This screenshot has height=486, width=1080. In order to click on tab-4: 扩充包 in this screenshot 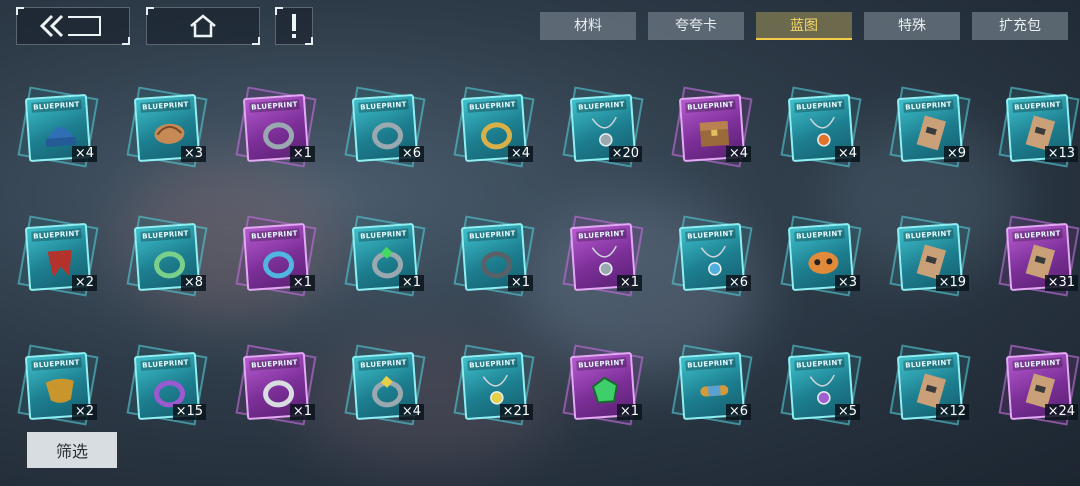, I will do `click(1020, 26)`.